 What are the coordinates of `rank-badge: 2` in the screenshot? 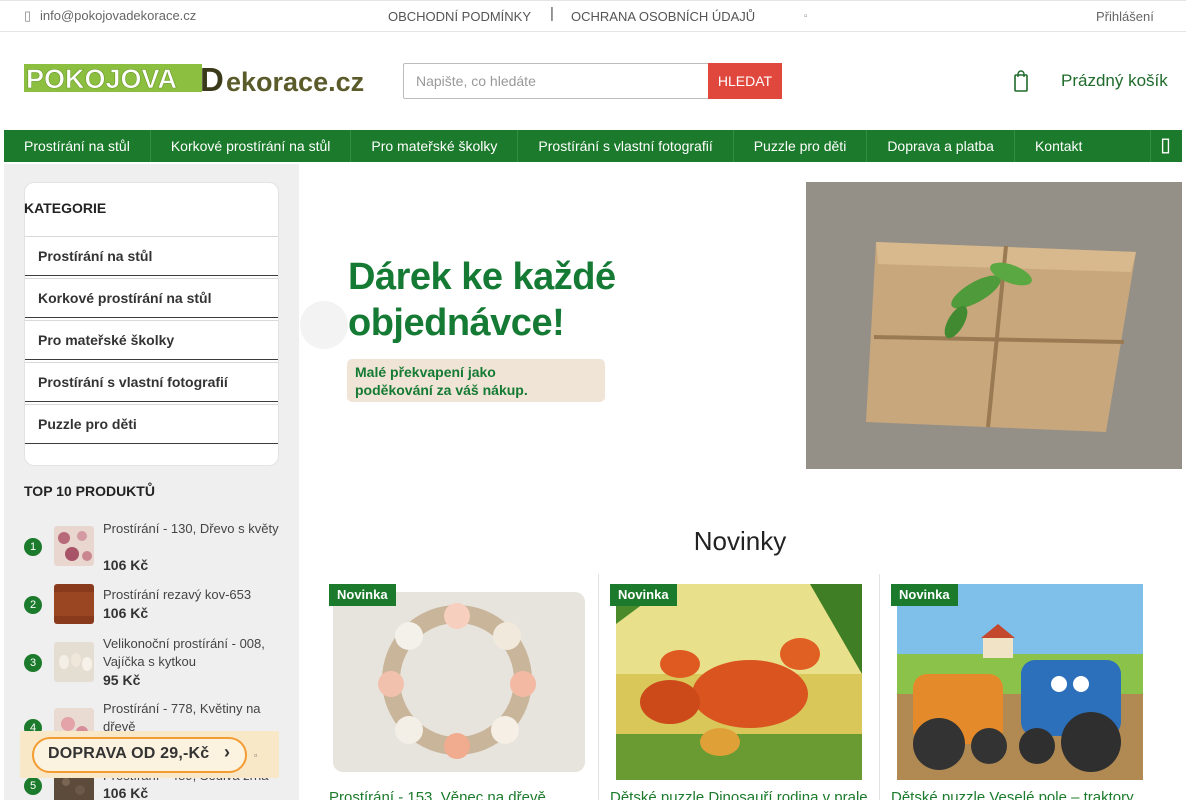 It's located at (33, 605).